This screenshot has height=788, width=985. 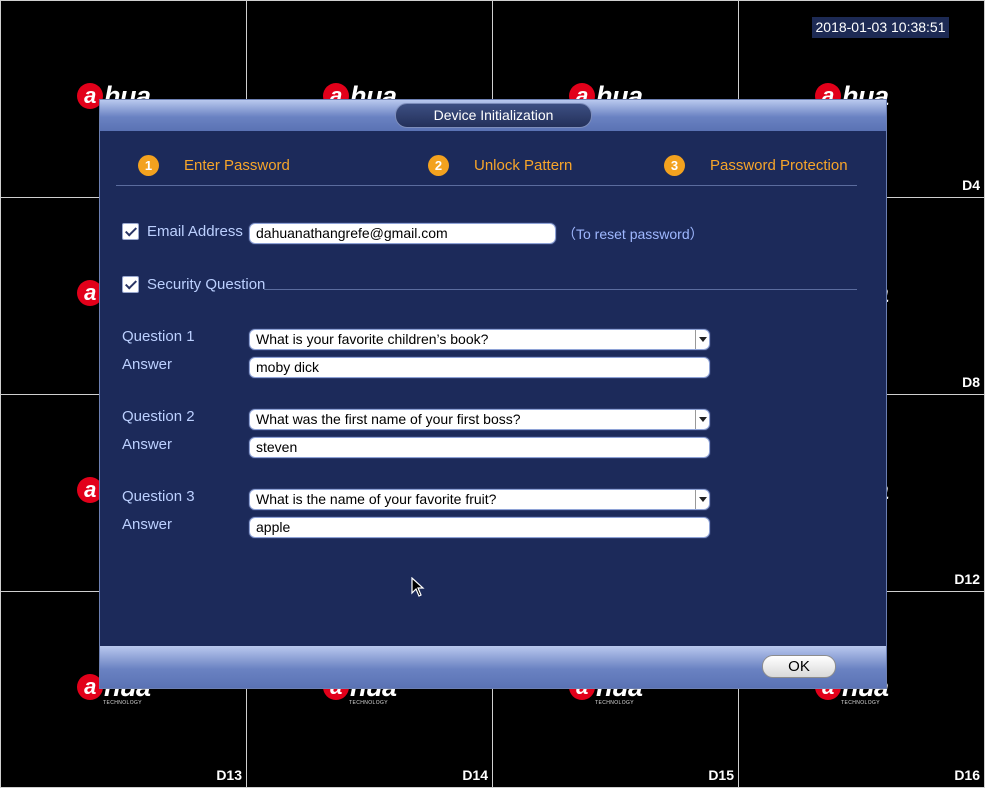 What do you see at coordinates (158, 496) in the screenshot?
I see `question-3-label: Question 3` at bounding box center [158, 496].